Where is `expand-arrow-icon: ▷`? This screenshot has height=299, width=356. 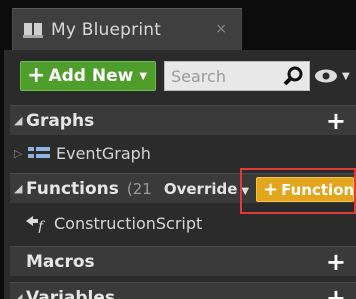
expand-arrow-icon: ▷ is located at coordinates (18, 153).